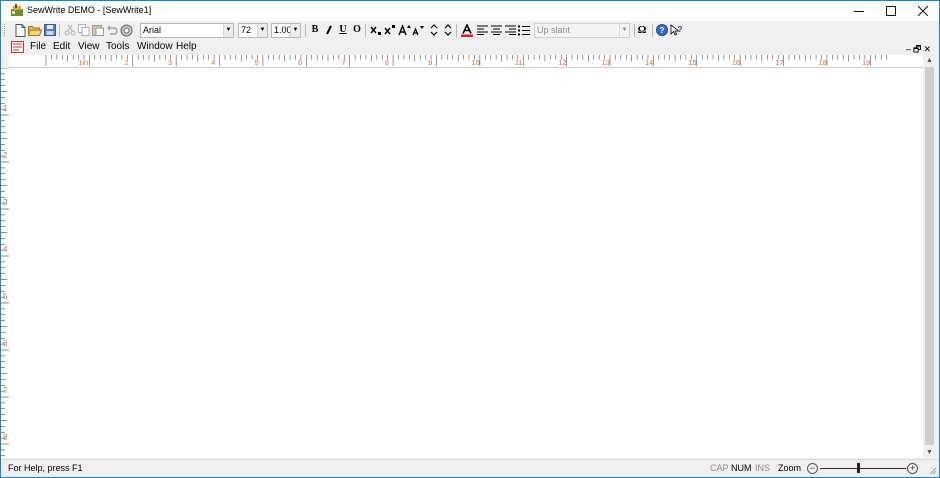  I want to click on undo-icon, so click(112, 30).